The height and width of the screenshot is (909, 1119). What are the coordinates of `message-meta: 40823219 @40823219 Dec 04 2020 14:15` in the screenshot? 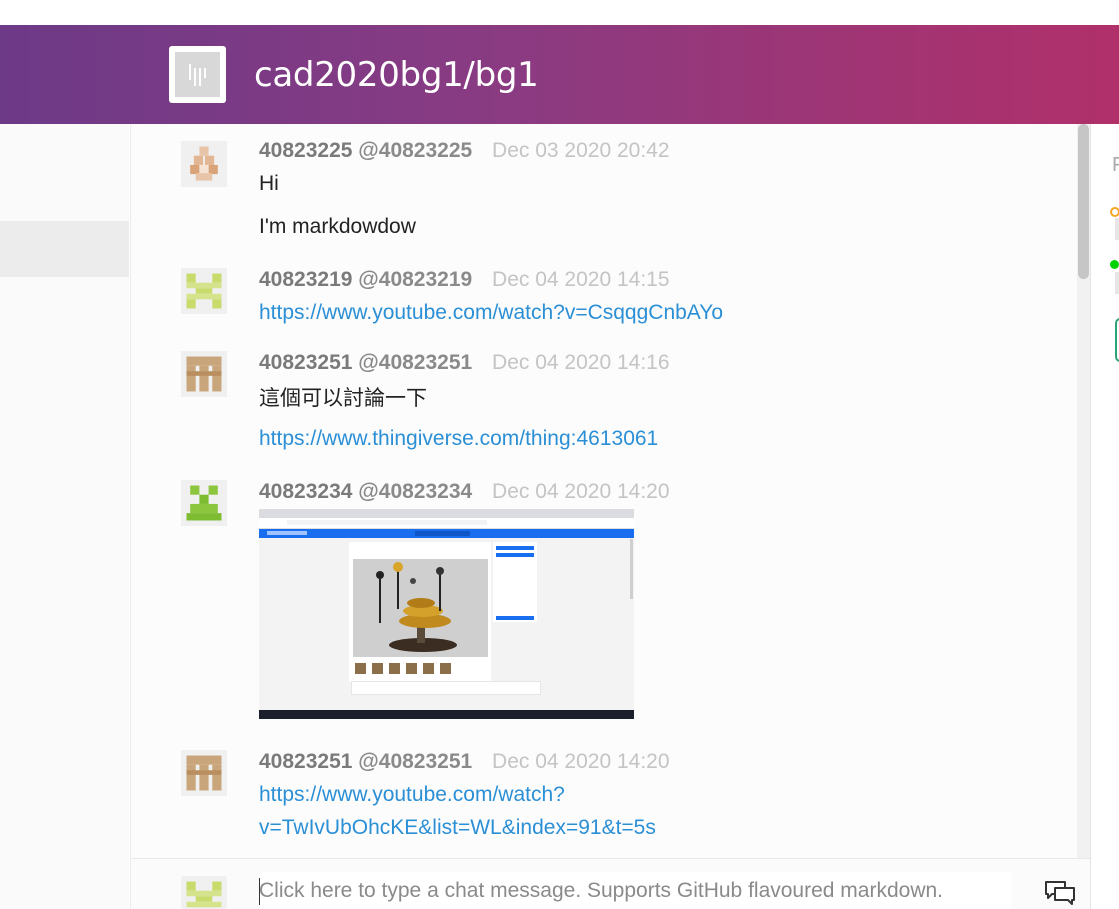 It's located at (464, 280).